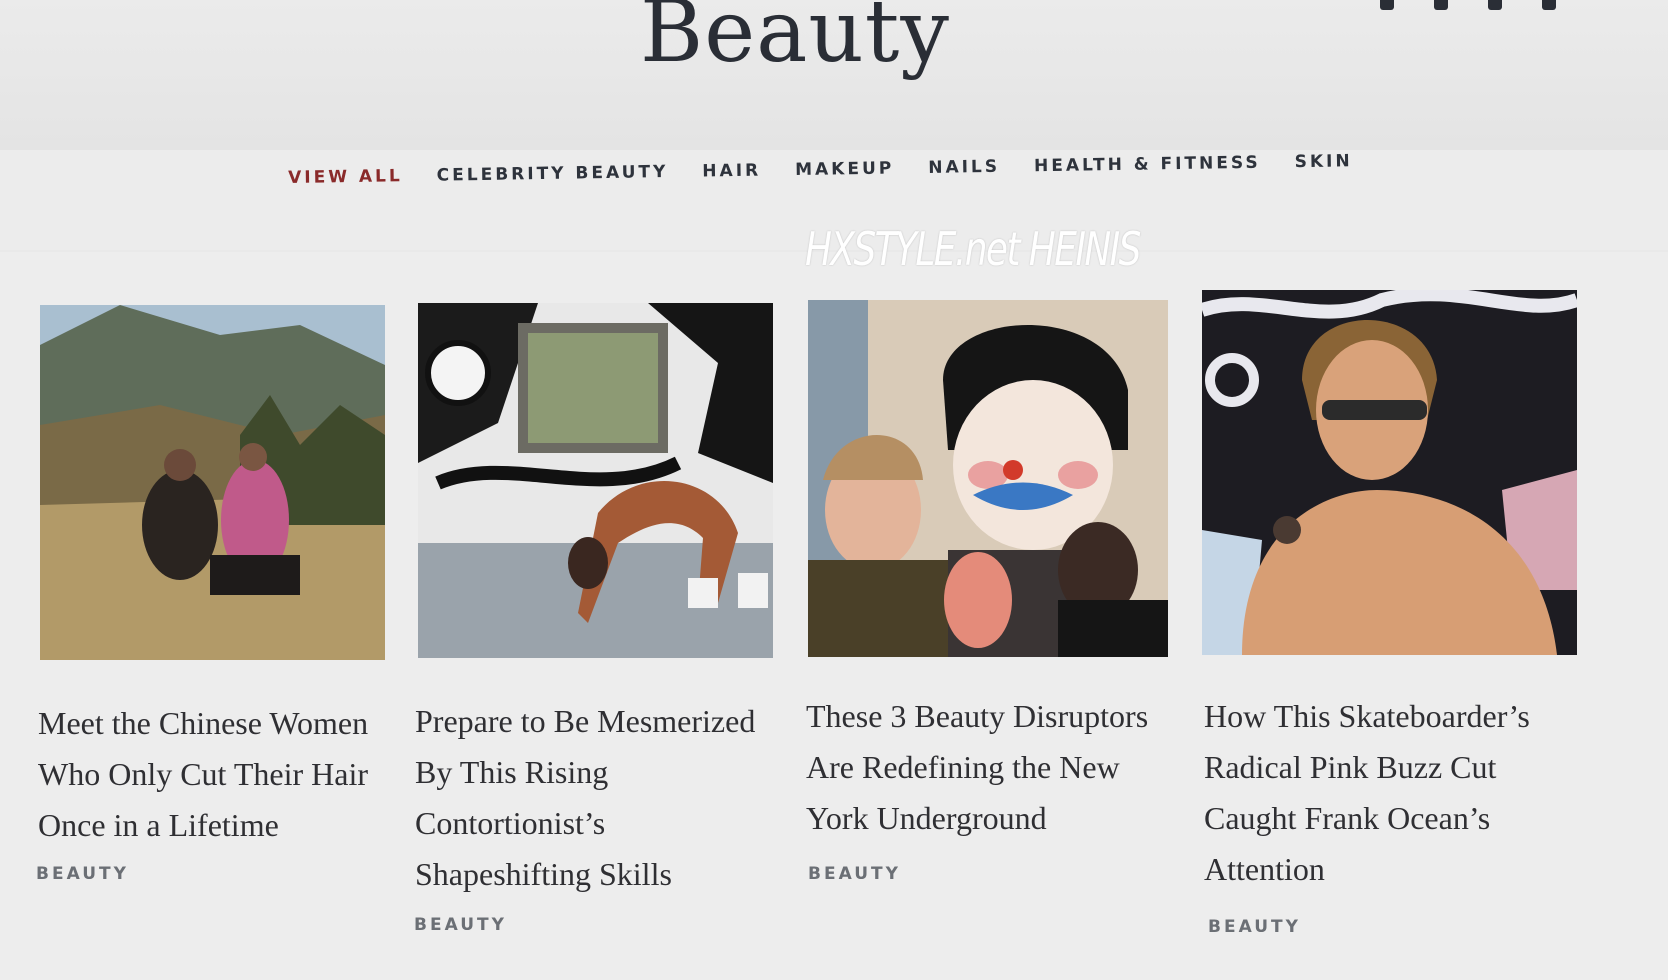  I want to click on skateboarder-photo, so click(1389, 472).